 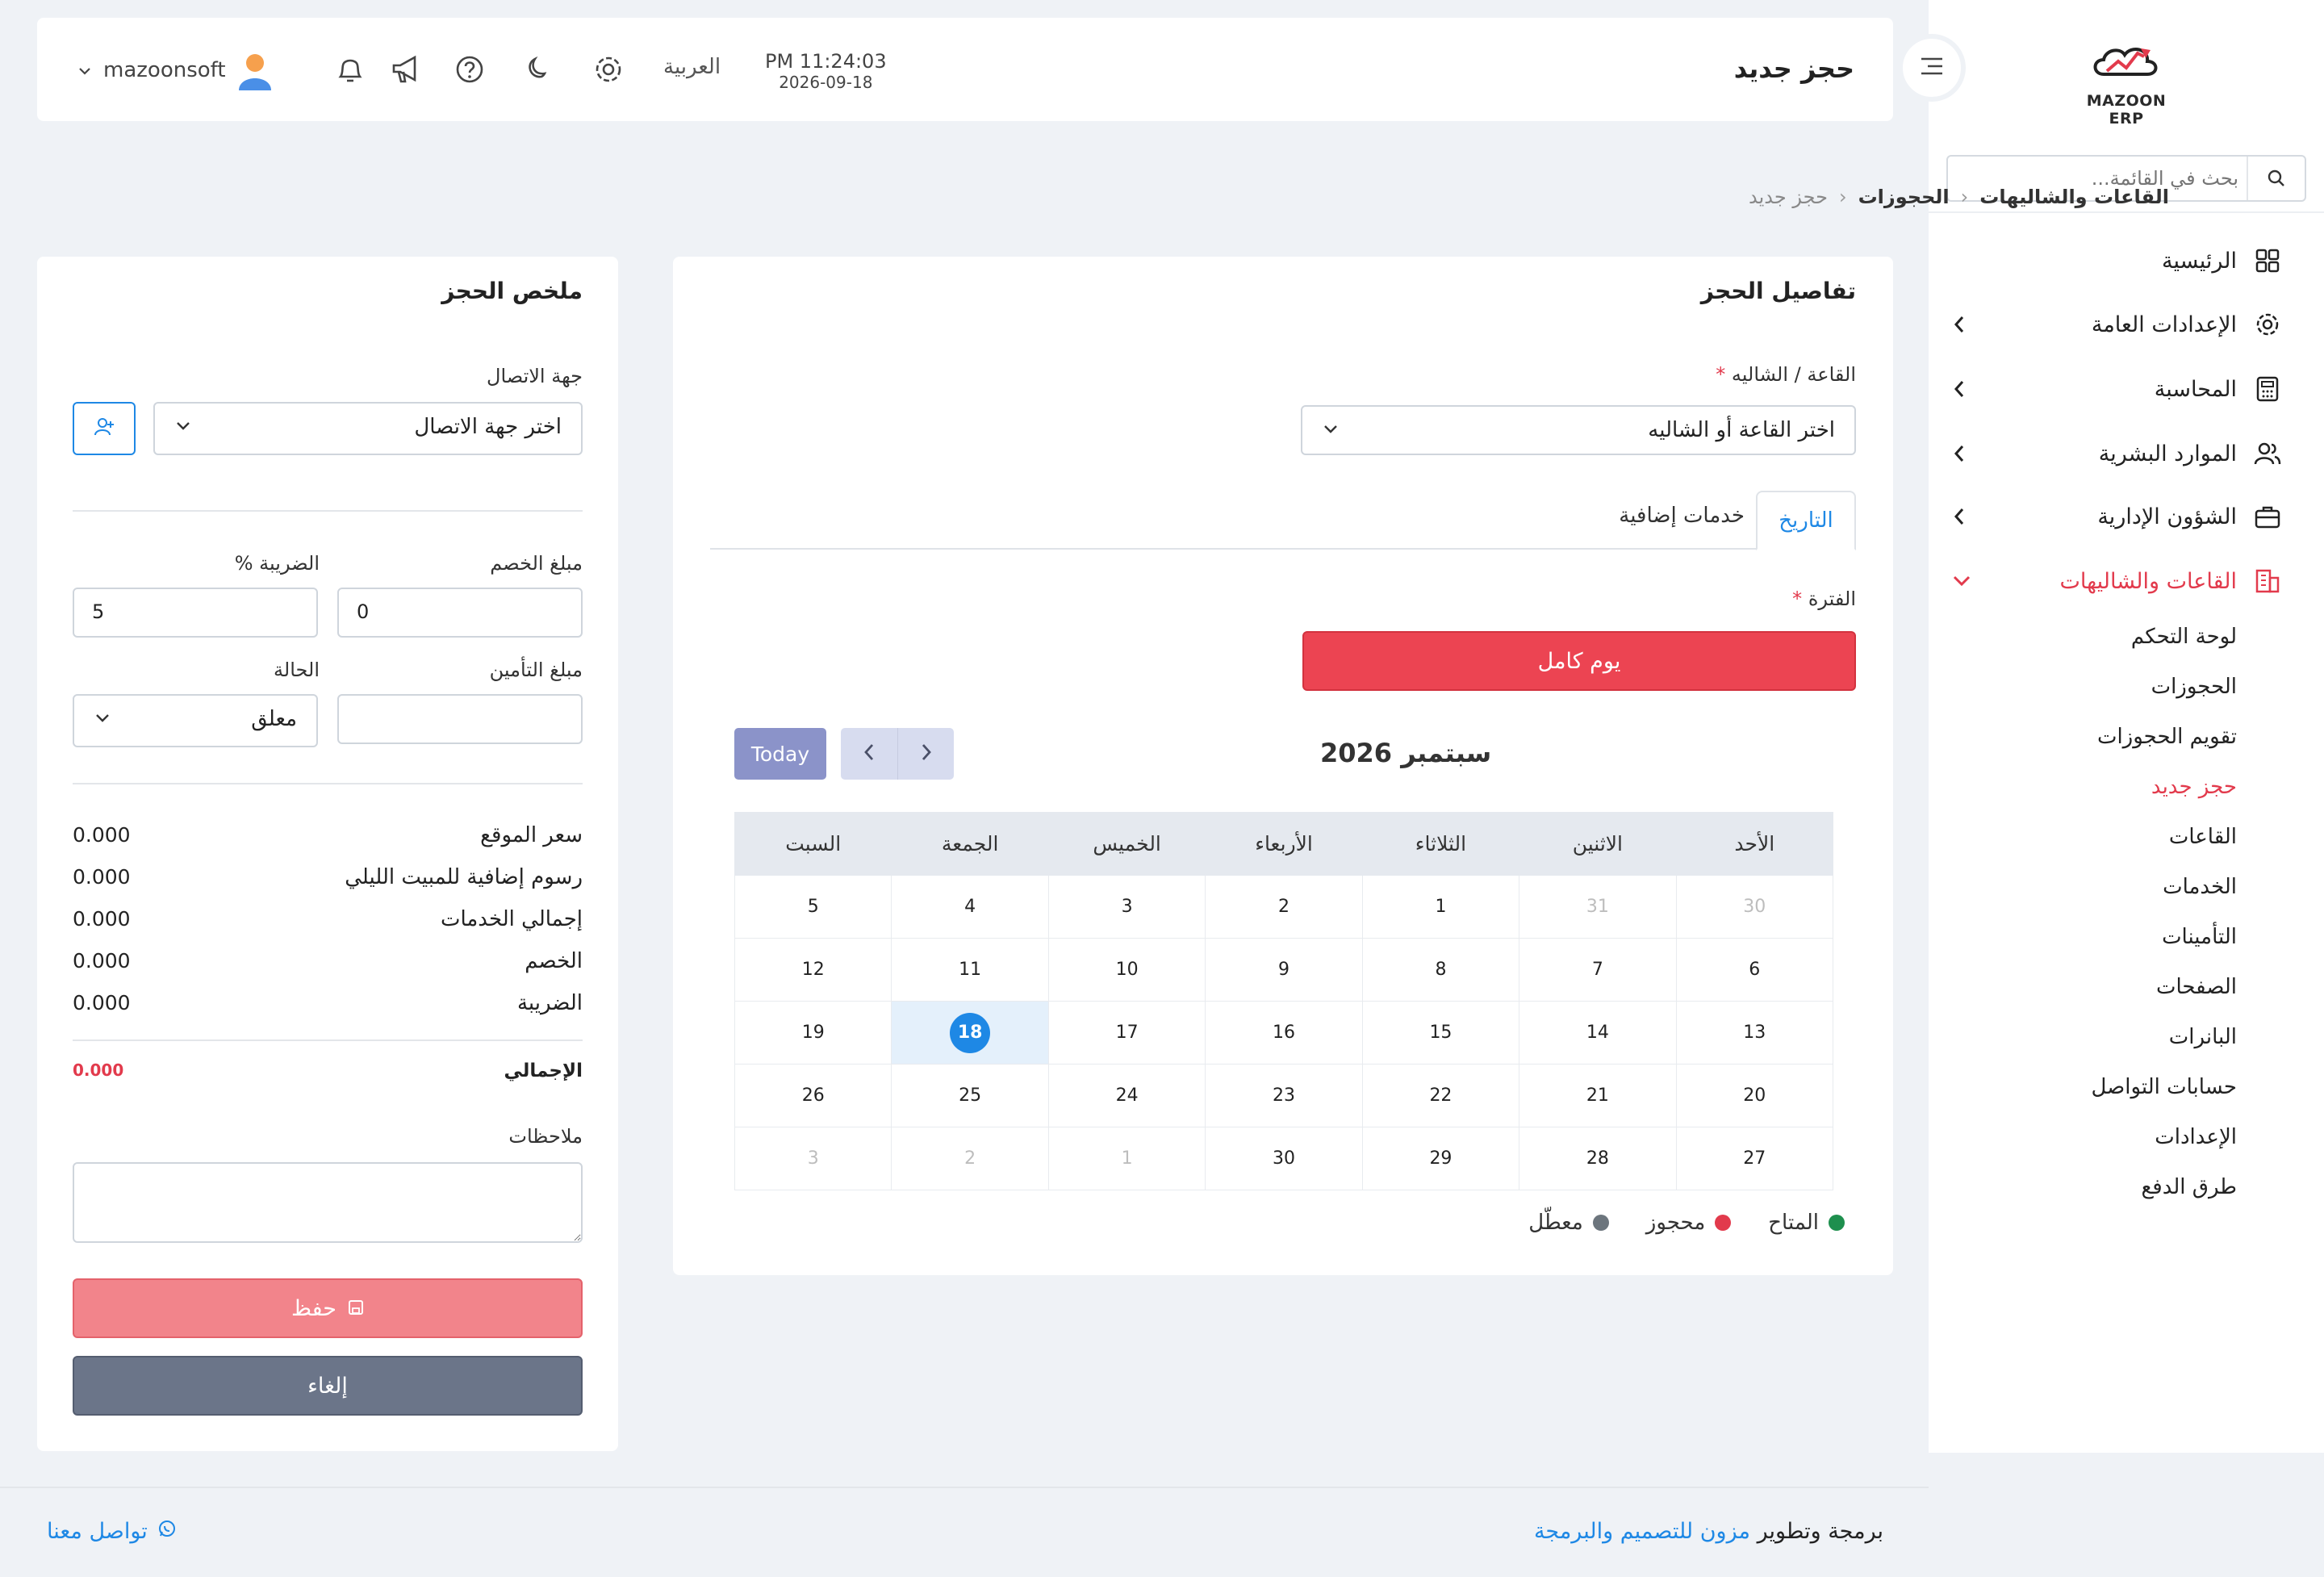 What do you see at coordinates (1284, 1033) in the screenshot?
I see `calendar-day-cell: 16` at bounding box center [1284, 1033].